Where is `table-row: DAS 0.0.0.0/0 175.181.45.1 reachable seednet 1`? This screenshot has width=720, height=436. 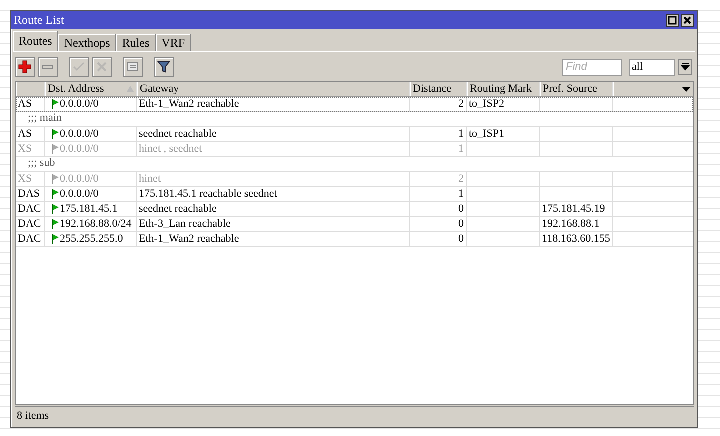
table-row: DAS 0.0.0.0/0 175.181.45.1 reachable seednet 1 is located at coordinates (354, 194).